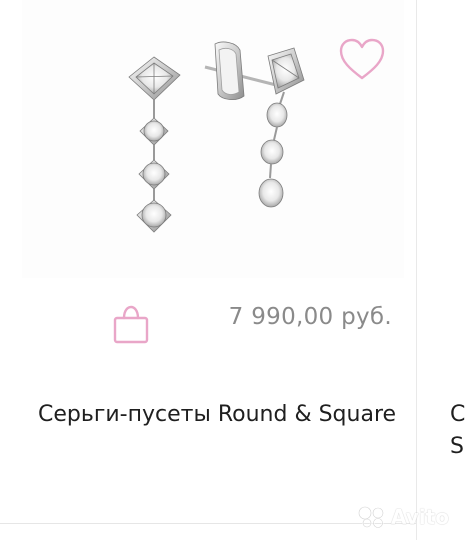  What do you see at coordinates (218, 415) in the screenshot?
I see `product-title: Серьги-пусеты Round & Square` at bounding box center [218, 415].